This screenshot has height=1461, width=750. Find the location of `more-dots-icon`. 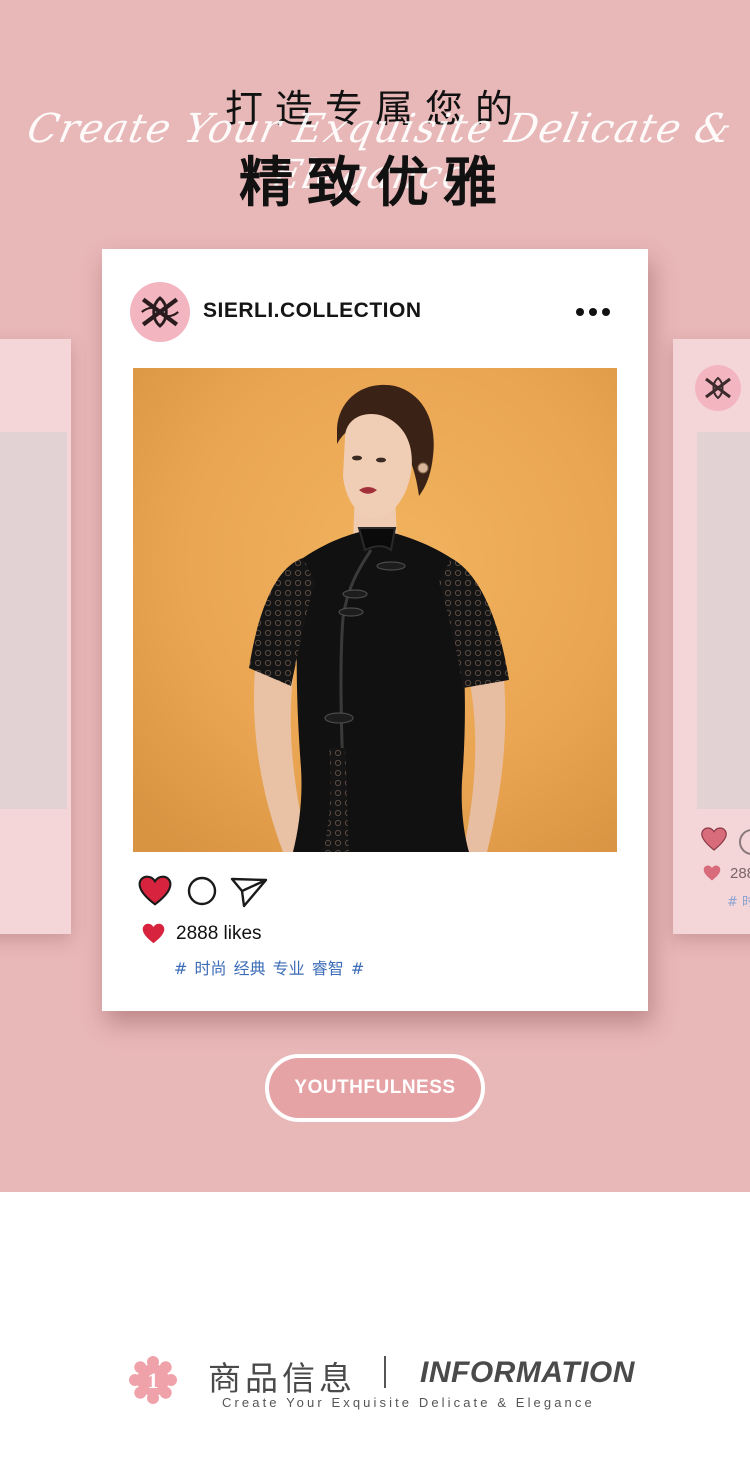

more-dots-icon is located at coordinates (596, 312).